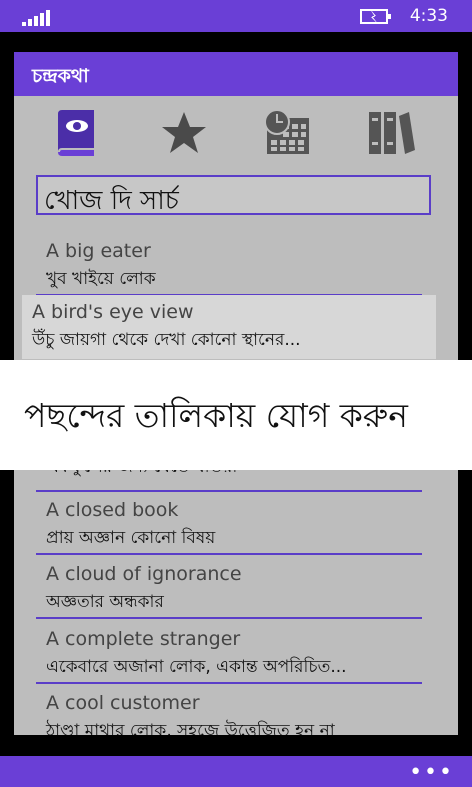  What do you see at coordinates (229, 524) in the screenshot?
I see `list-item: A closed book প্রায় অজ্ঞান কোনো বিষয়` at bounding box center [229, 524].